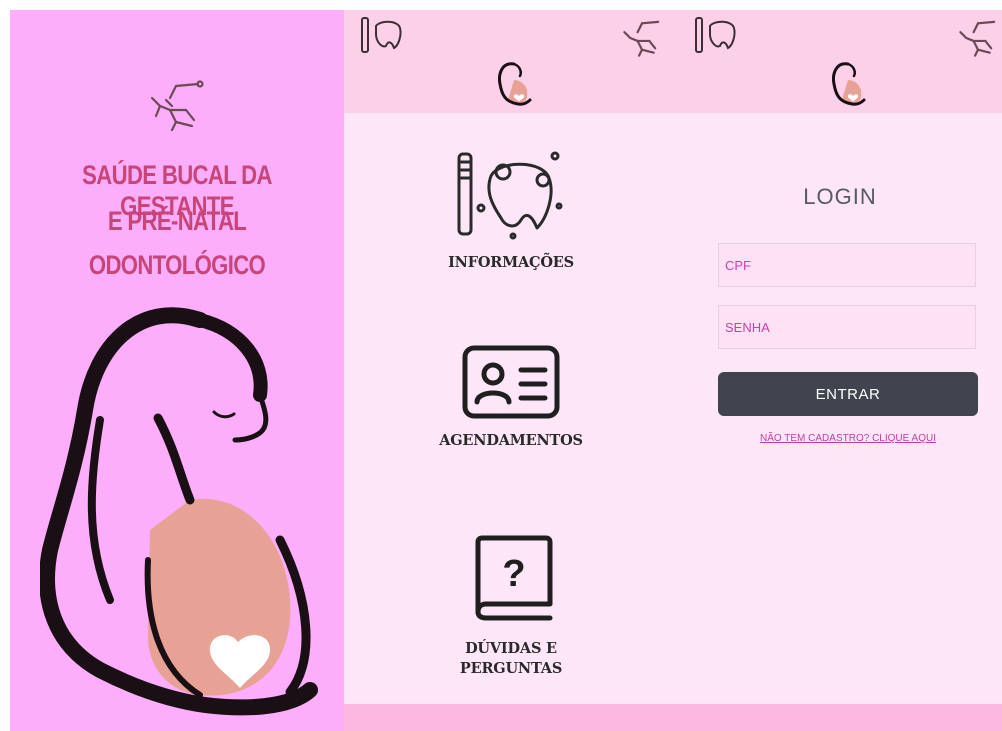  I want to click on login-header, so click(840, 61).